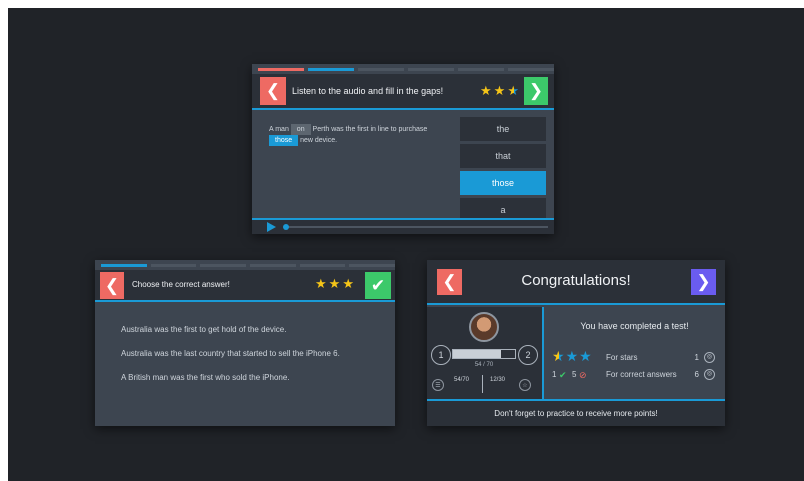 Image resolution: width=804 pixels, height=481 pixels. Describe the element at coordinates (583, 375) in the screenshot. I see `wrong-icon: ⊘` at that location.